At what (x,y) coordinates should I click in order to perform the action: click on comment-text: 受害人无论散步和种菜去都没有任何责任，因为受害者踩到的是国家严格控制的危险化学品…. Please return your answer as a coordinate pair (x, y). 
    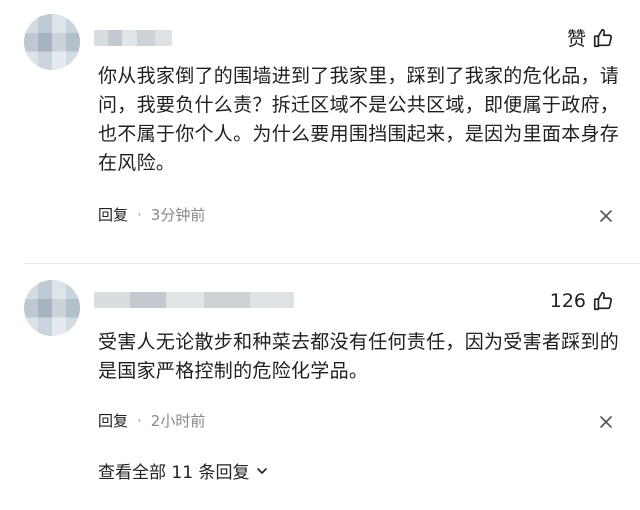
    Looking at the image, I should click on (359, 356).